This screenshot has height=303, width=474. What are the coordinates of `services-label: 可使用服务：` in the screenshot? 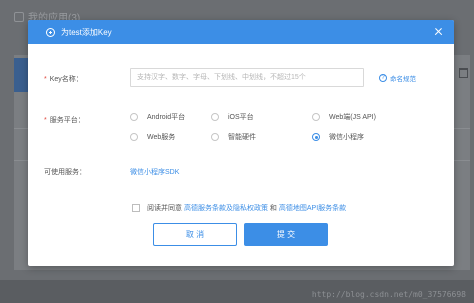 It's located at (65, 172).